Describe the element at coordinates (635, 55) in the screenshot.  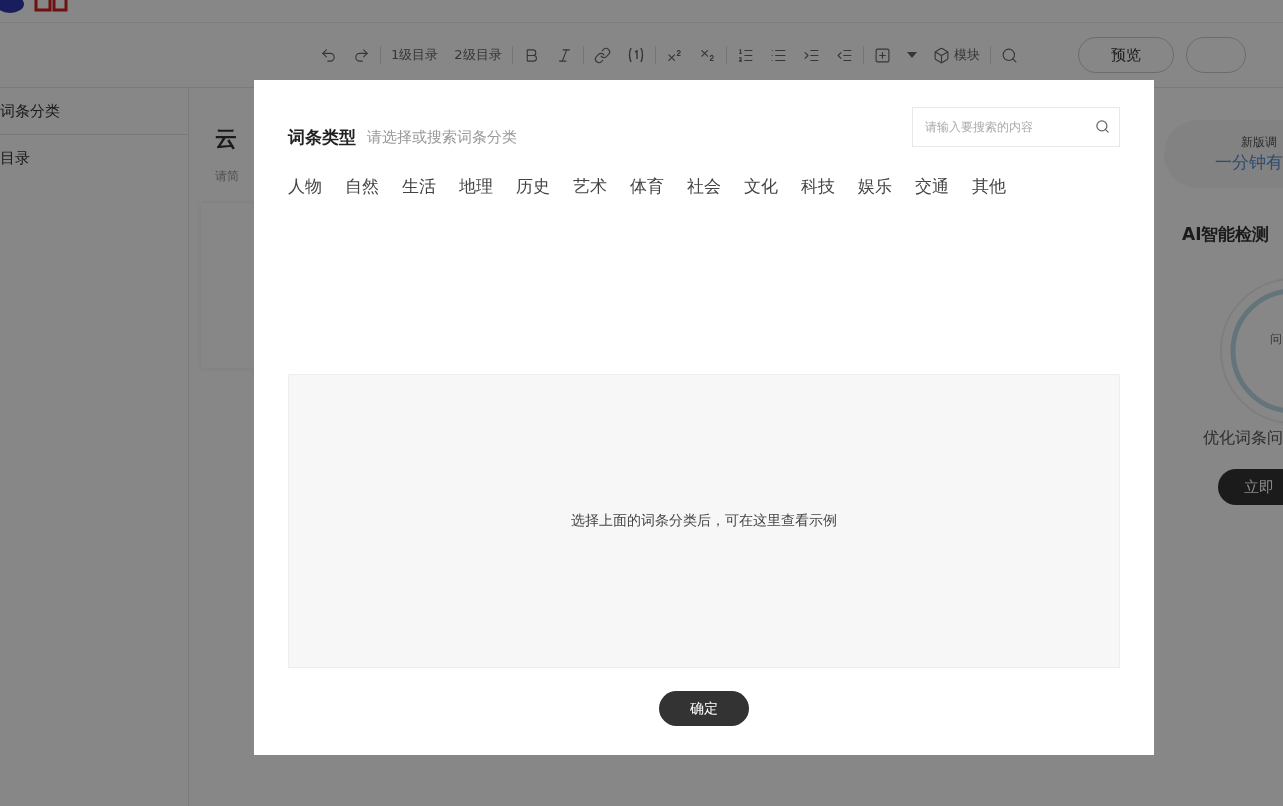
I see `footnote-icon` at that location.